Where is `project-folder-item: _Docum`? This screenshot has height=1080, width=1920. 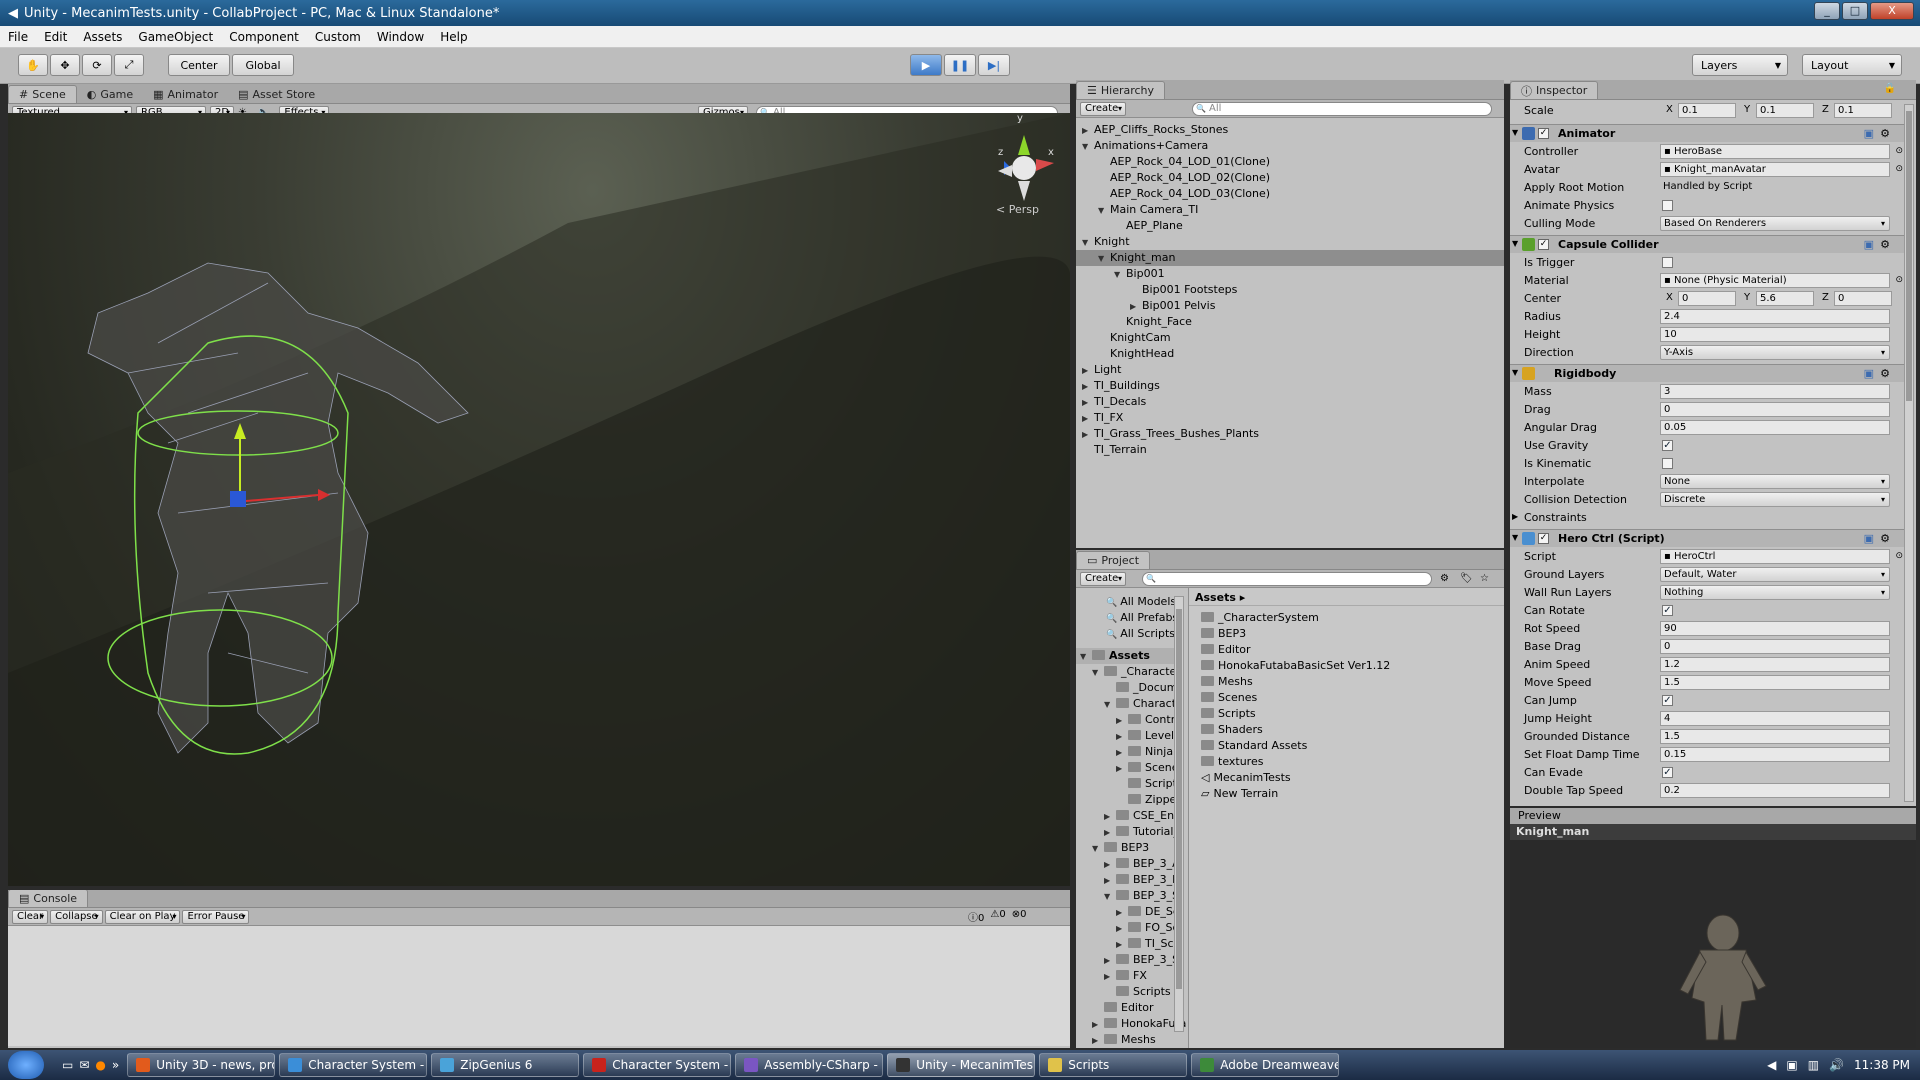 project-folder-item: _Docum is located at coordinates (1140, 688).